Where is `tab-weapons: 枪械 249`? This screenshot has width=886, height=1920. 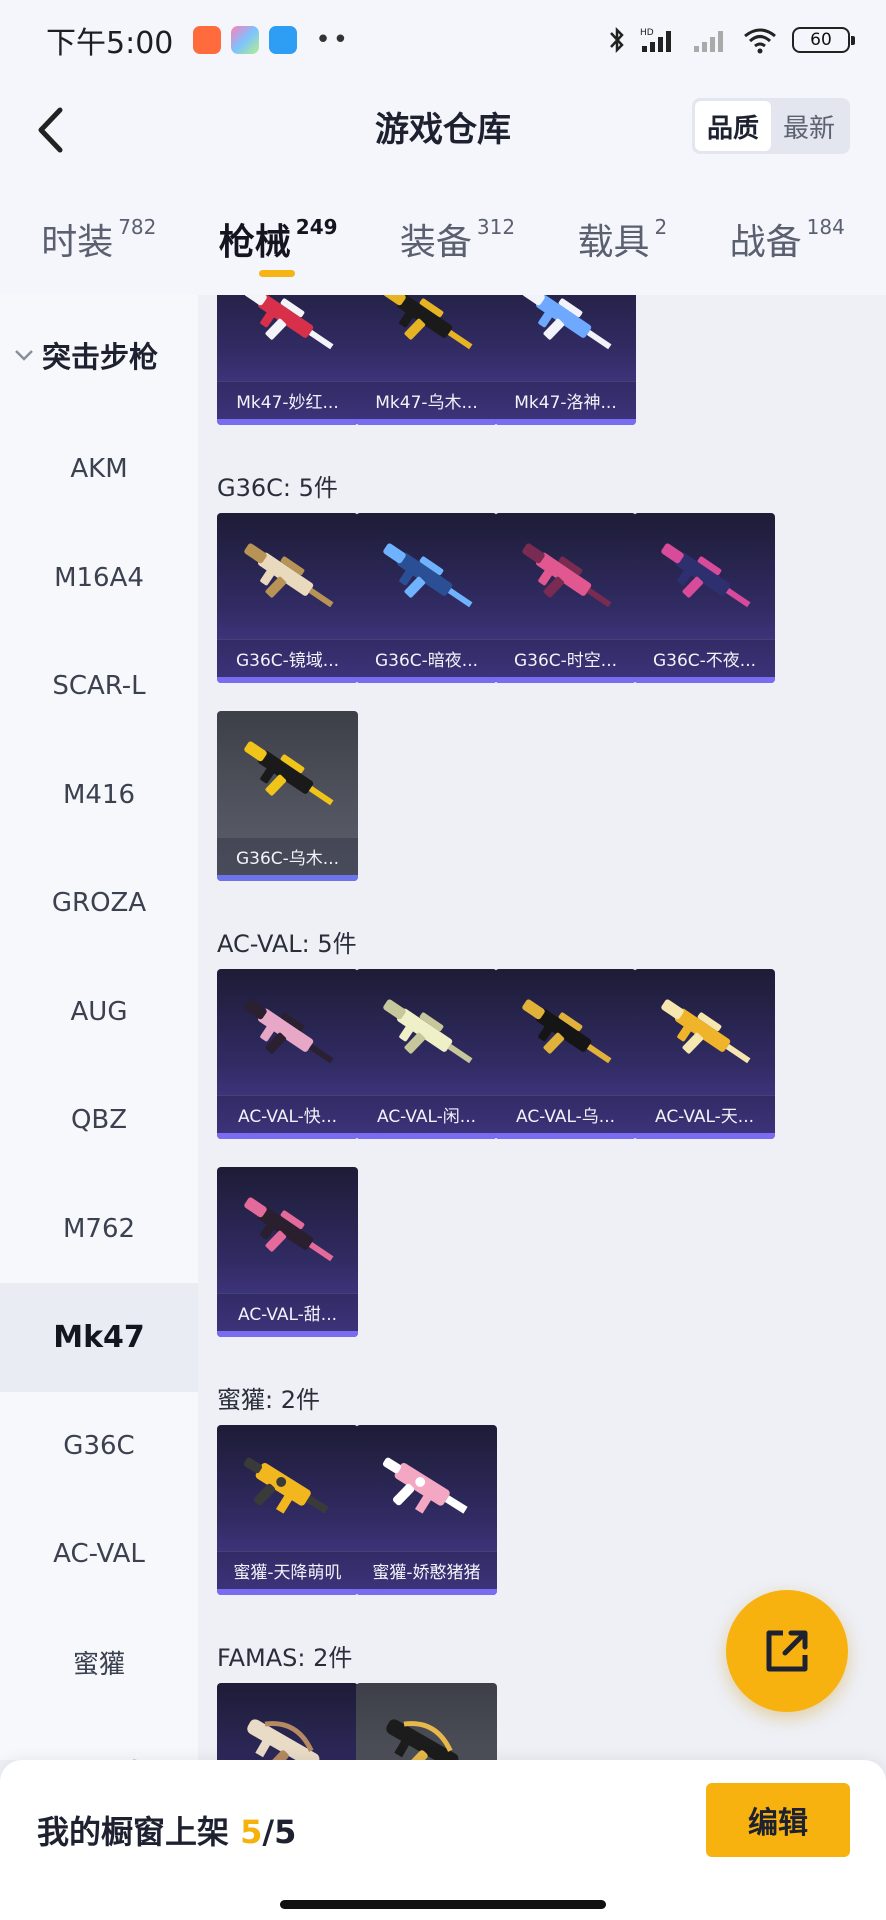
tab-weapons: 枪械 249 is located at coordinates (278, 235).